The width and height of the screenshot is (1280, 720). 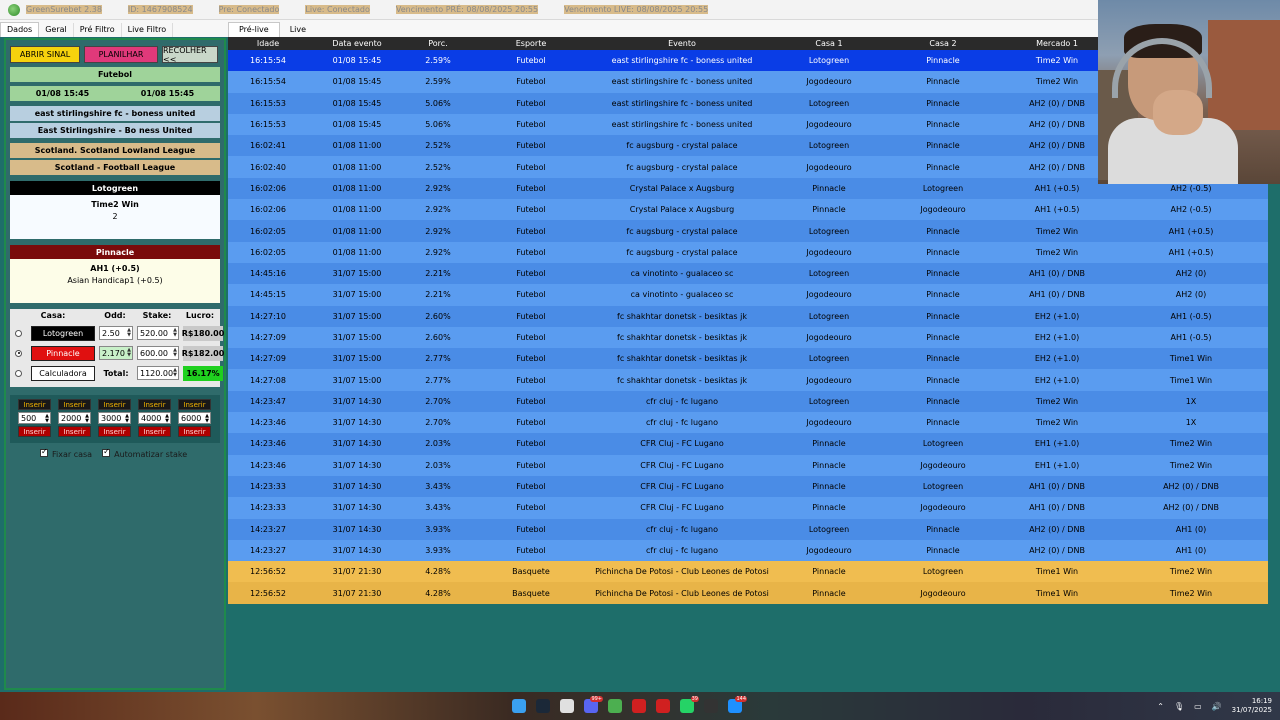 I want to click on cell-porc: 2.59%, so click(x=438, y=61).